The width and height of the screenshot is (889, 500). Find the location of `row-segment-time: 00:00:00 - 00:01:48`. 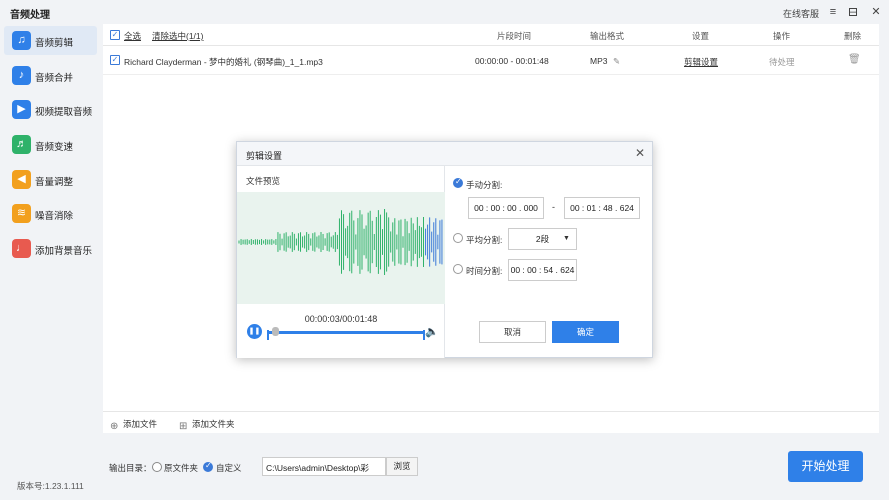

row-segment-time: 00:00:00 - 00:01:48 is located at coordinates (512, 61).